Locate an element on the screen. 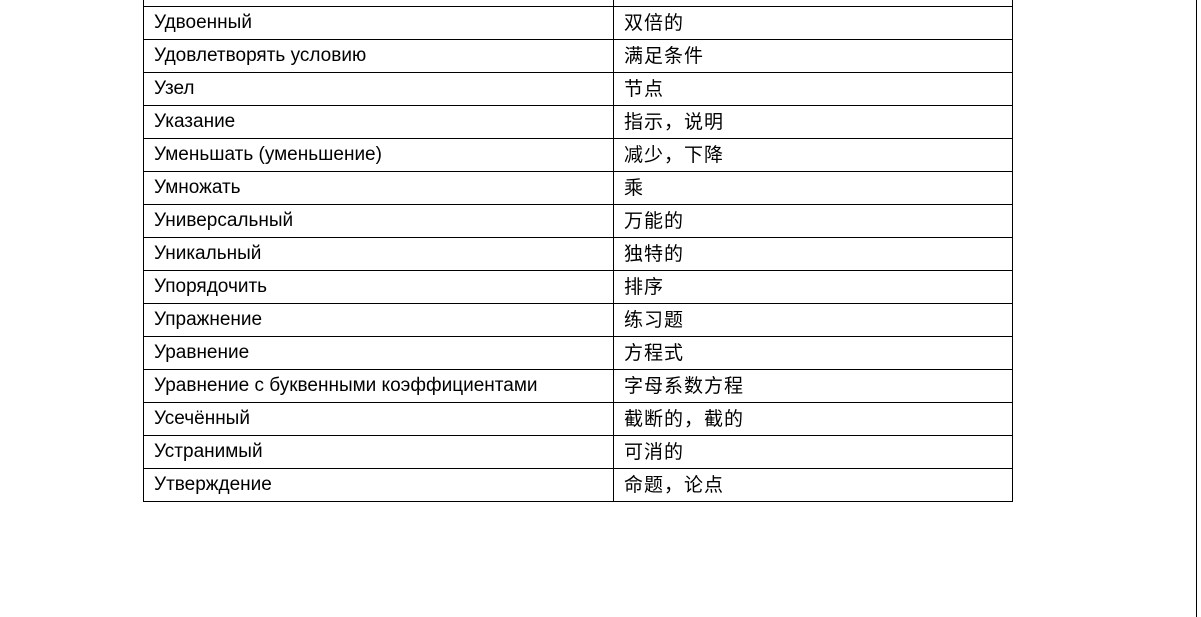 The width and height of the screenshot is (1201, 617). russian-term: Указание is located at coordinates (378, 121).